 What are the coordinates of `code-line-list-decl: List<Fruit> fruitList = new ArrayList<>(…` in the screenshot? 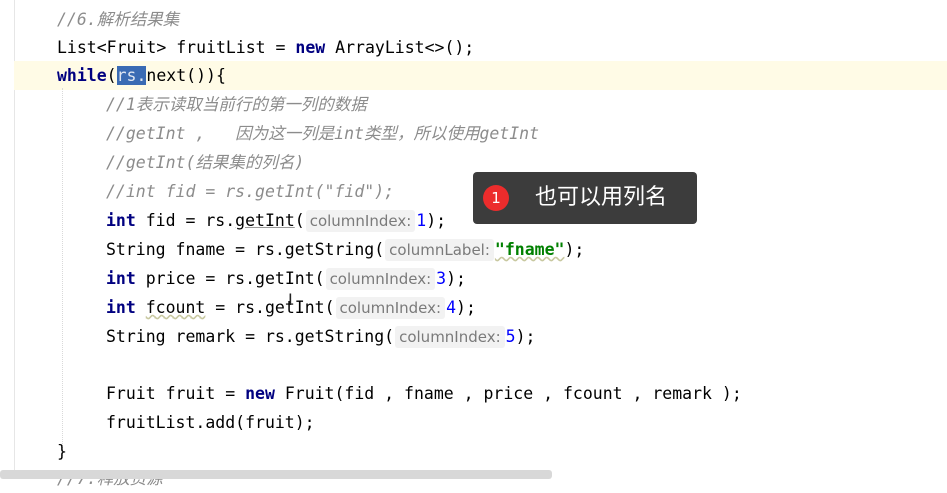 It's located at (266, 47).